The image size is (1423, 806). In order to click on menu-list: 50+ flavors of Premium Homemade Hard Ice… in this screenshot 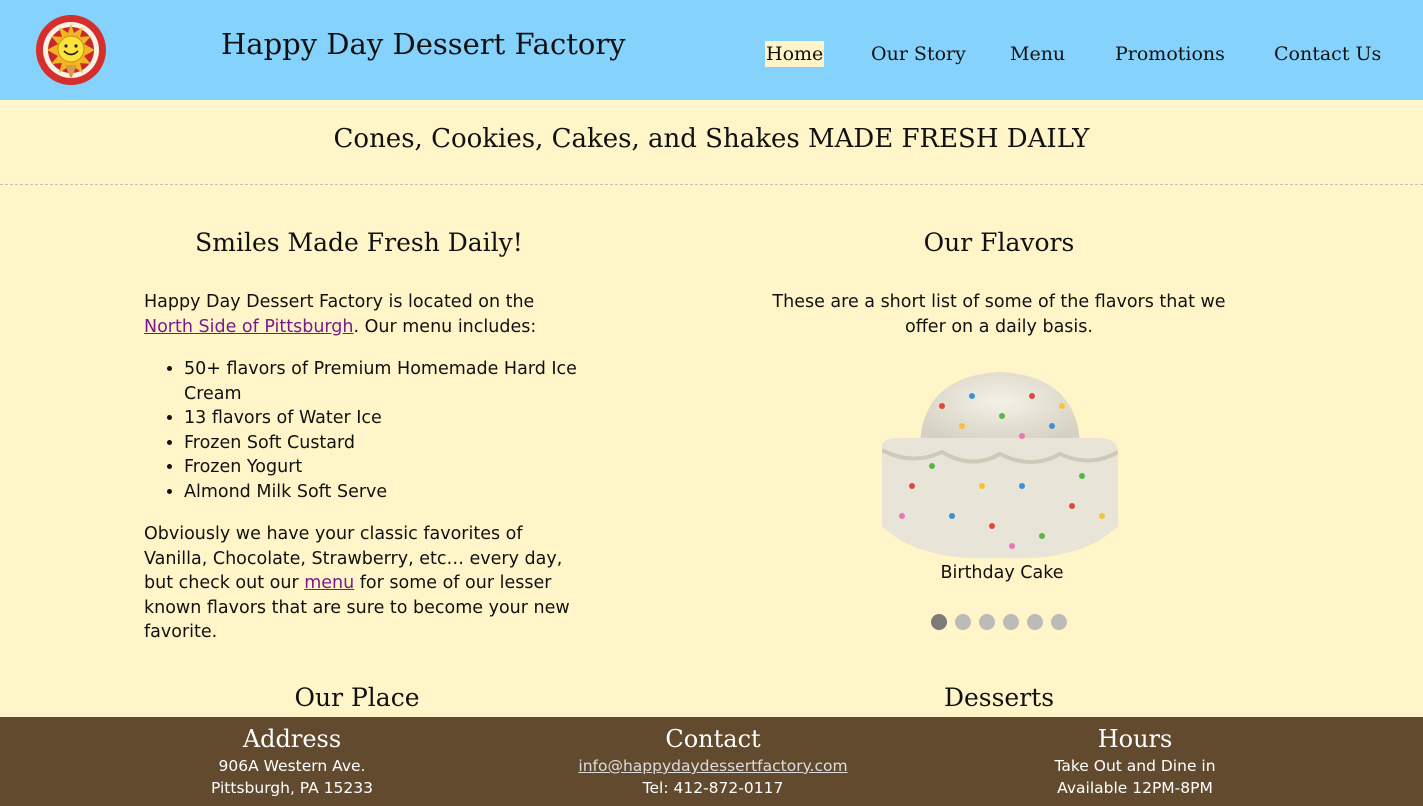, I will do `click(379, 430)`.